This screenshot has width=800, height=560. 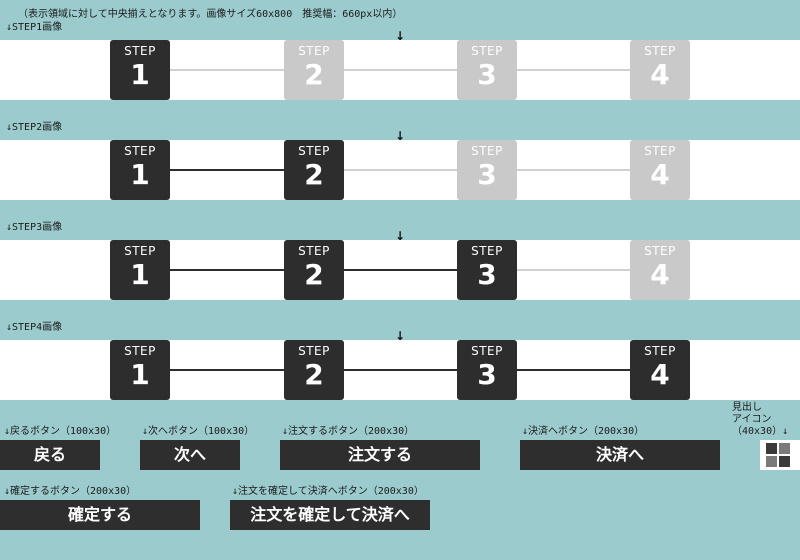 What do you see at coordinates (60, 431) in the screenshot?
I see `back-button-note: ↓戻るボタン（100x30）` at bounding box center [60, 431].